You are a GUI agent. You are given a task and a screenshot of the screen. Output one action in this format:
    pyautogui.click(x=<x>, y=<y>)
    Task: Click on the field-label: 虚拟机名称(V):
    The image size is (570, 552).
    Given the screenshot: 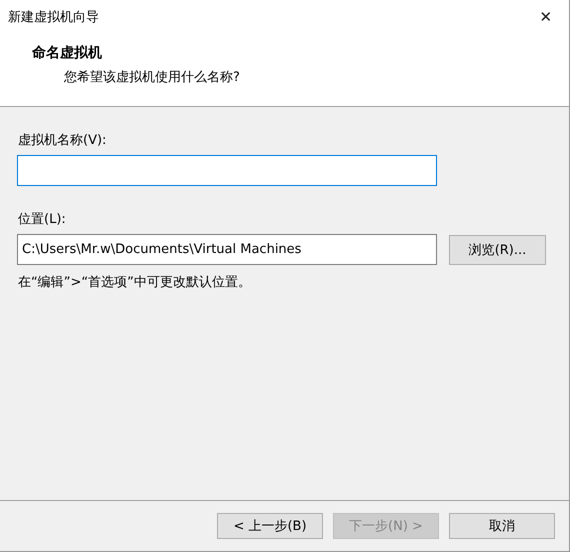 What is the action you would take?
    pyautogui.click(x=63, y=140)
    